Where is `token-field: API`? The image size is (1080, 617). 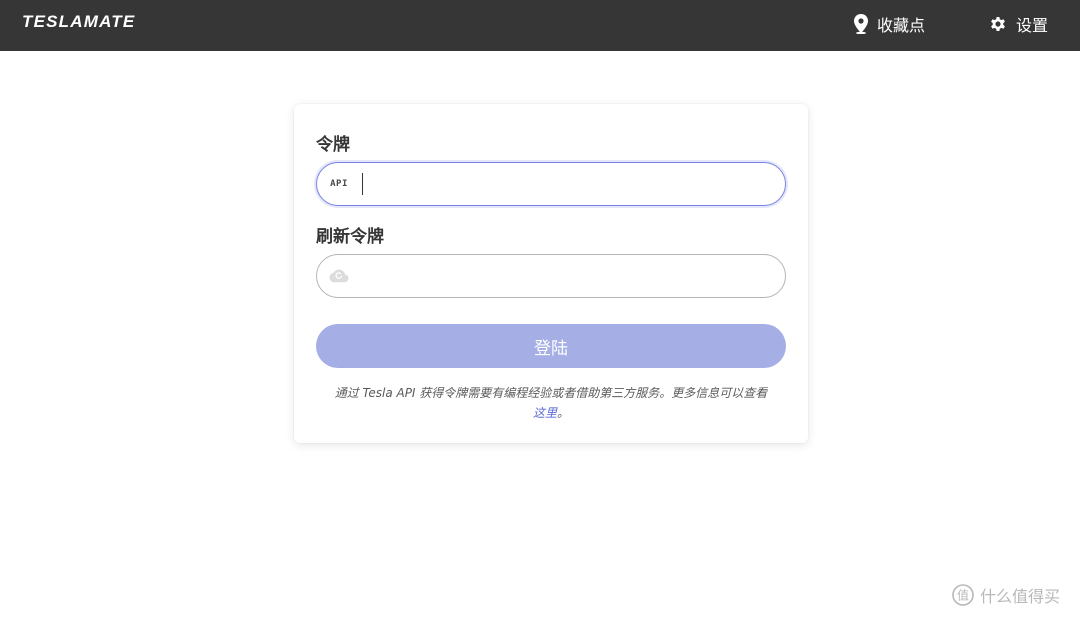 token-field: API is located at coordinates (551, 184).